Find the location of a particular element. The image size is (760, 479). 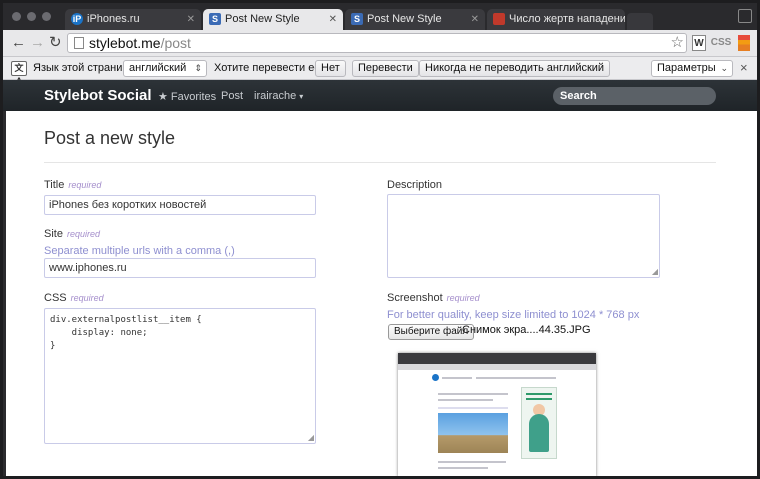

title-input: iPhones без коротких новостей is located at coordinates (180, 205).